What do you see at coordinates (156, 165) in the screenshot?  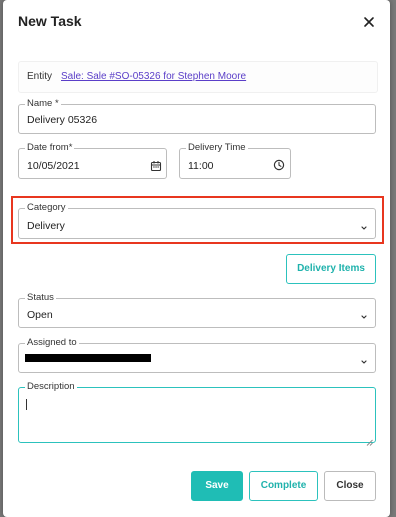 I see `calendar-icon` at bounding box center [156, 165].